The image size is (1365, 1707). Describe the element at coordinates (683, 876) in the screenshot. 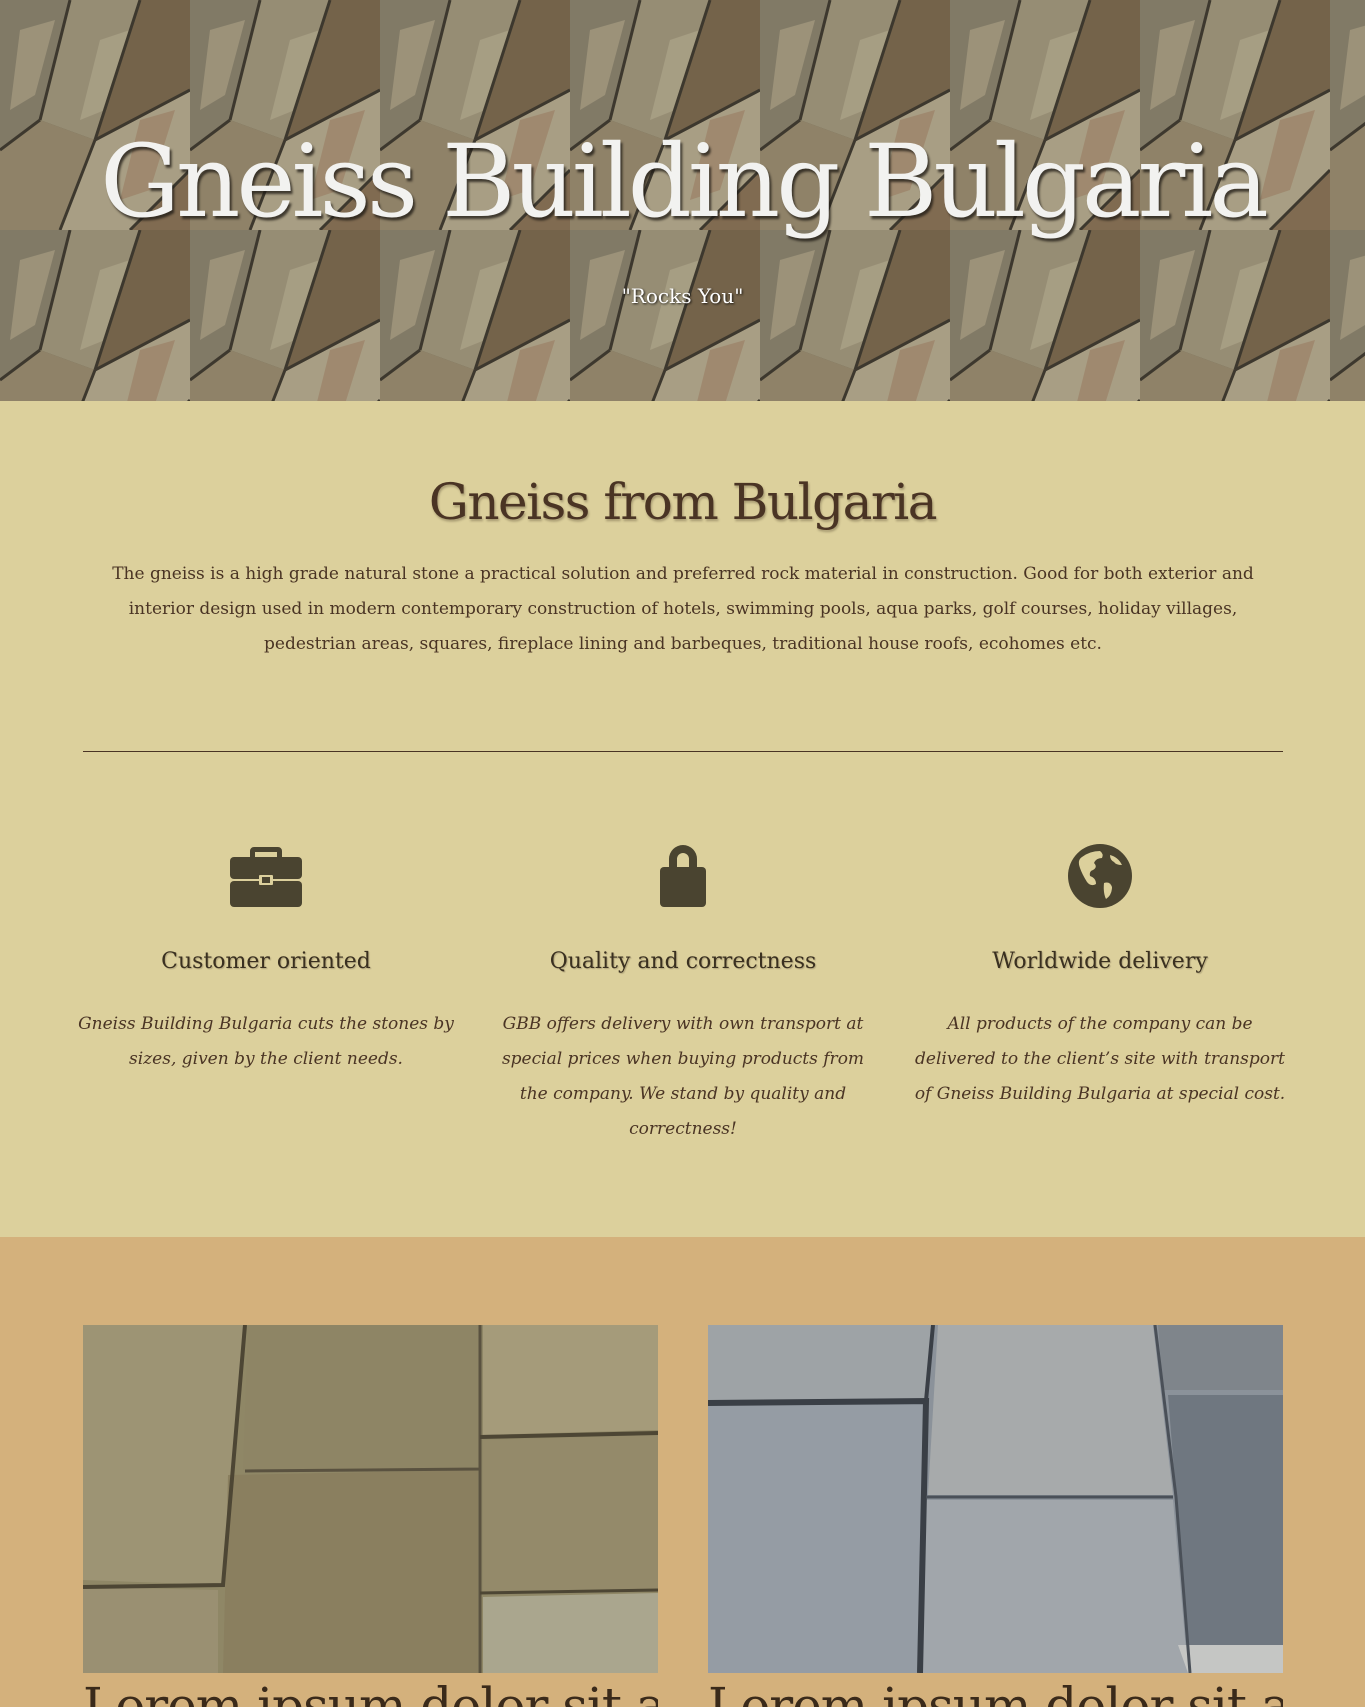

I see `lock-icon` at that location.